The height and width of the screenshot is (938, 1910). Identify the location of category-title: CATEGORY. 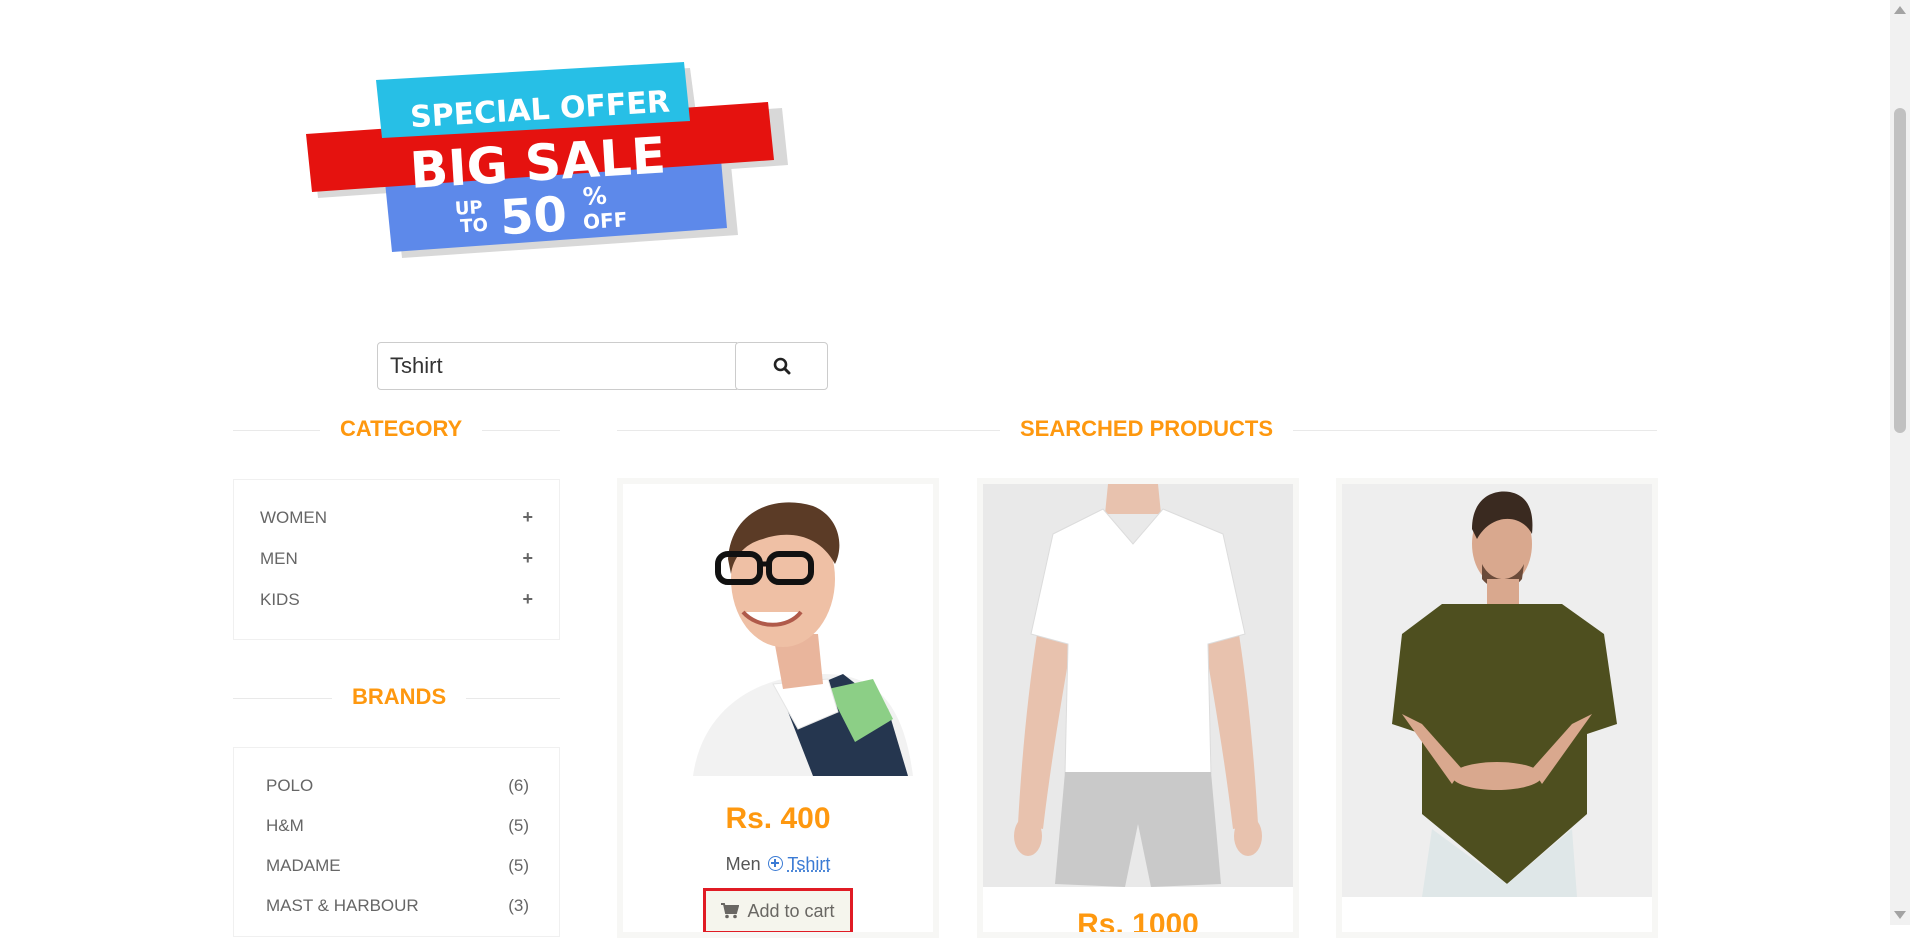
(401, 429).